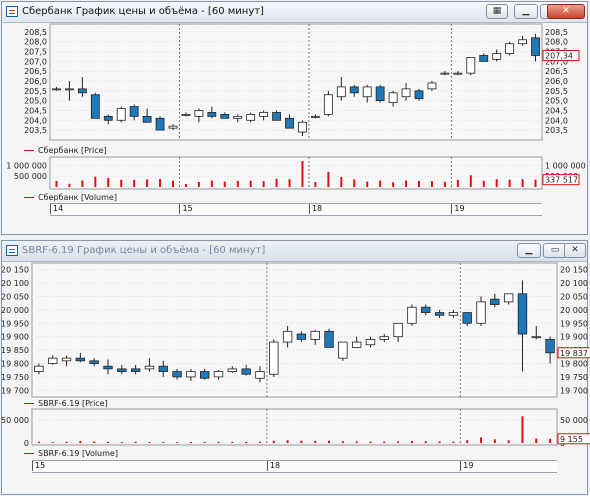 Image resolution: width=590 pixels, height=496 pixels. What do you see at coordinates (571, 439) in the screenshot?
I see `last-volume-label: 9 155` at bounding box center [571, 439].